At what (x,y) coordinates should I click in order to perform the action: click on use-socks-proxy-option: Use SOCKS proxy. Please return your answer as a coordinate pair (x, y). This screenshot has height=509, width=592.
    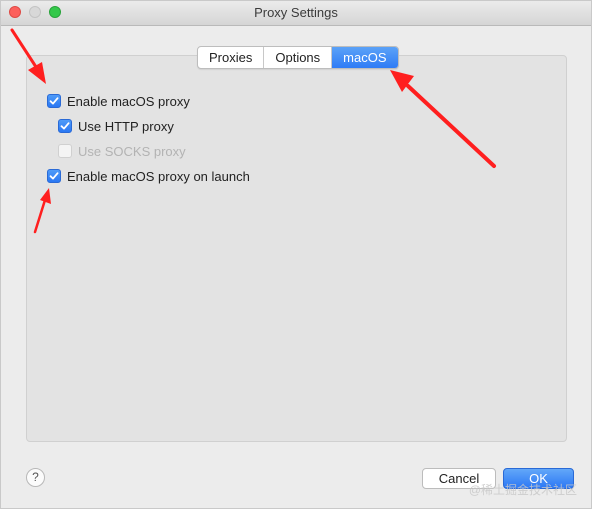
    Looking at the image, I should click on (122, 151).